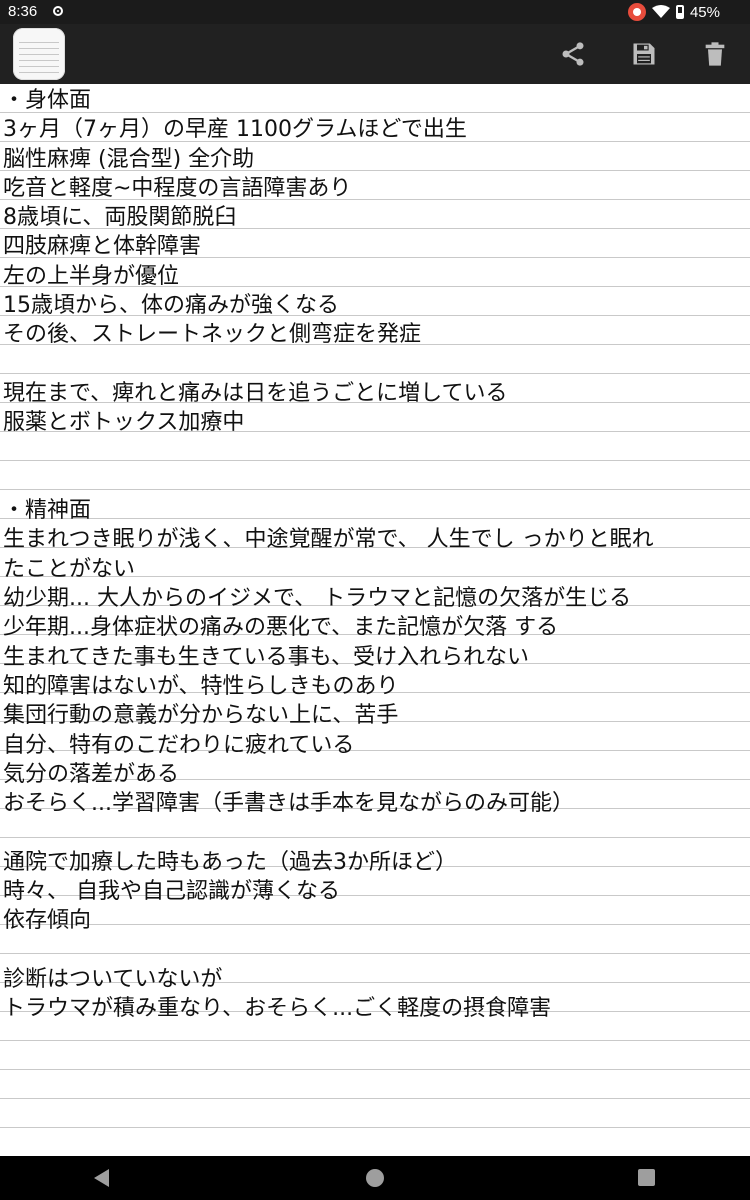 Image resolution: width=750 pixels, height=1200 pixels. Describe the element at coordinates (212, 335) in the screenshot. I see `note-line: その後、ストレートネックと側弯症を発症` at that location.